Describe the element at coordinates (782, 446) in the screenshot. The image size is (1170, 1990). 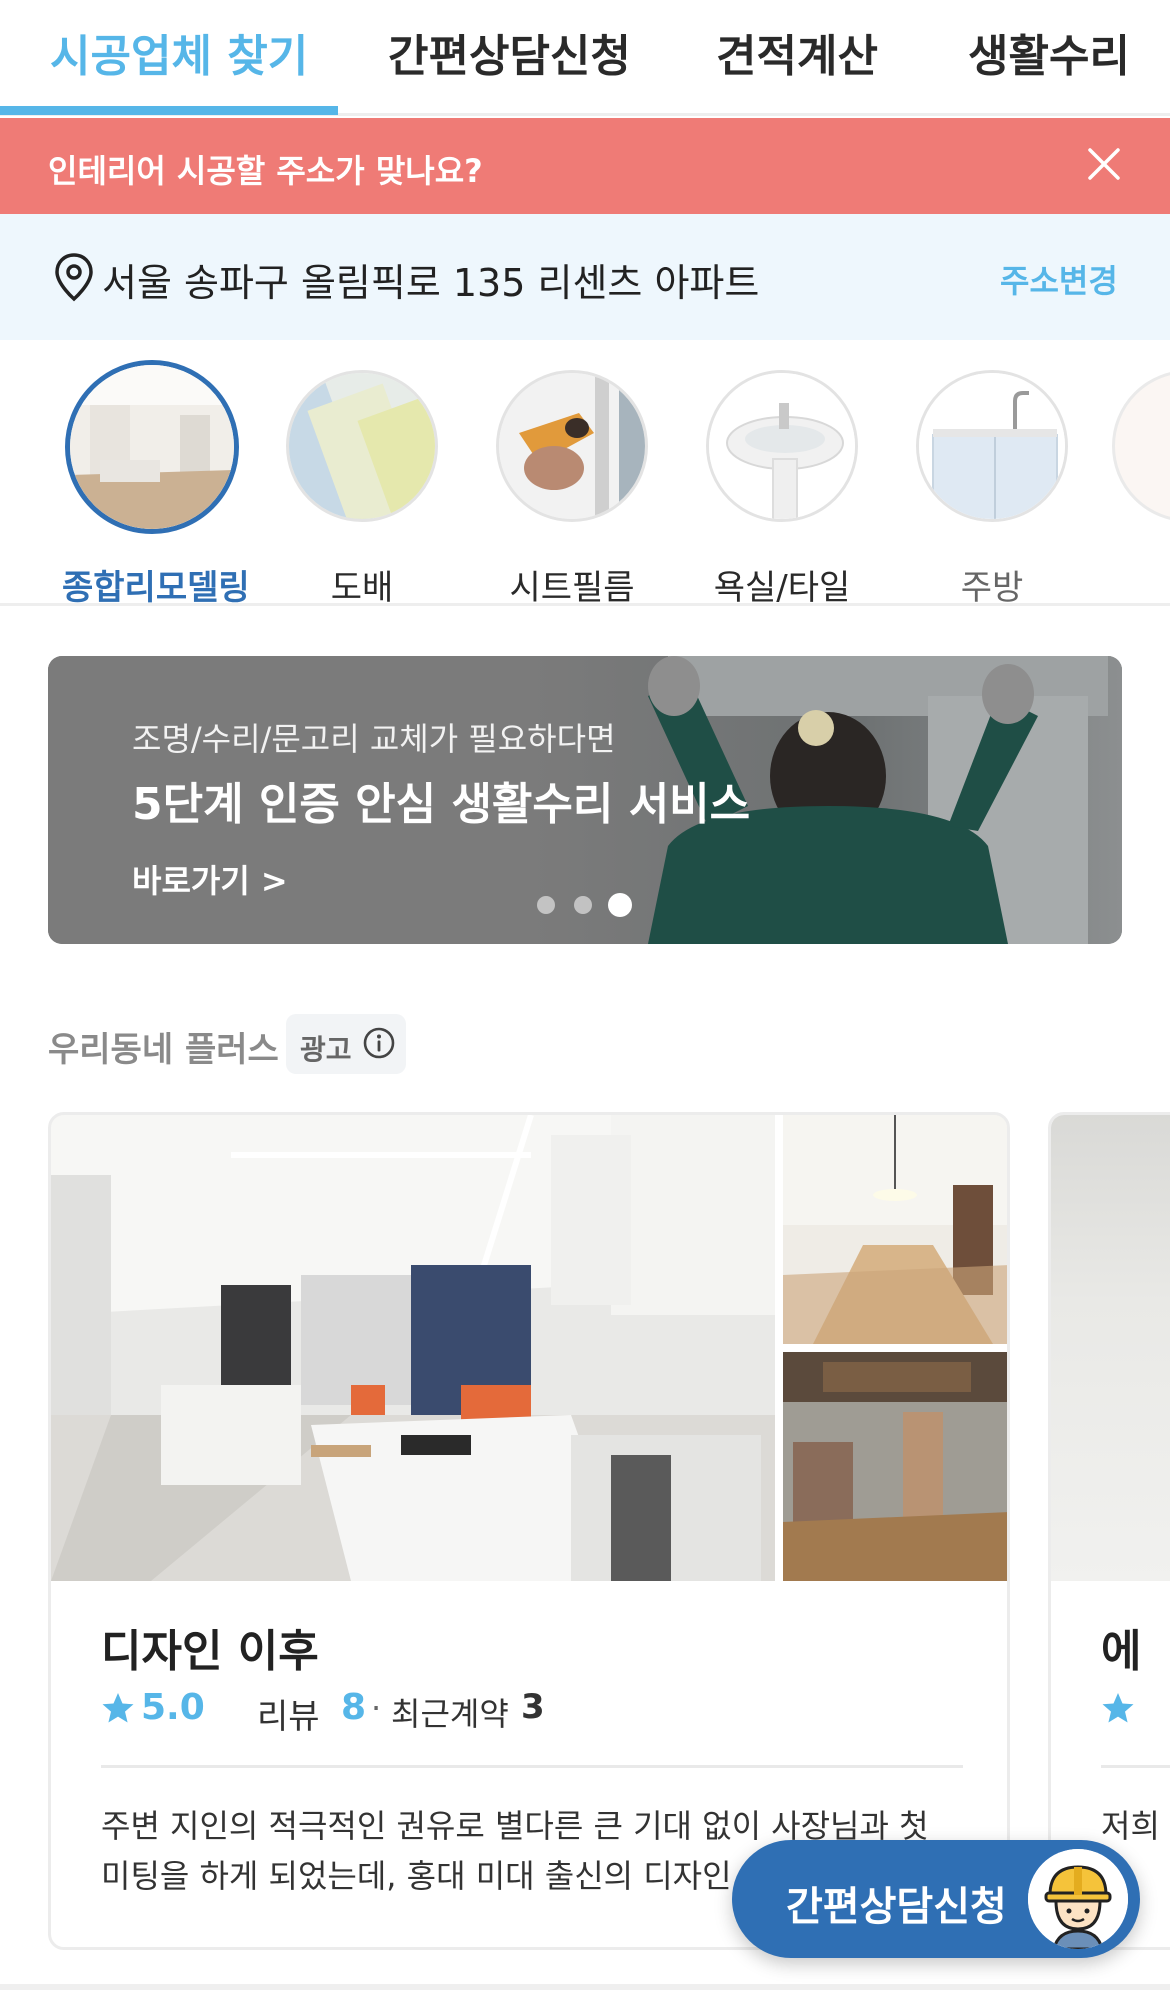
I see `bathroom-thumbnail` at that location.